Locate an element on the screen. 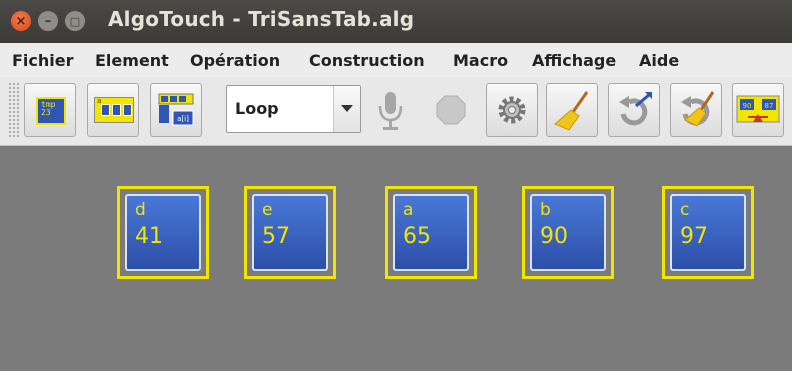 The image size is (792, 371). title-bar: × – □ AlgoTouch - TriSansTab.alg is located at coordinates (396, 21).